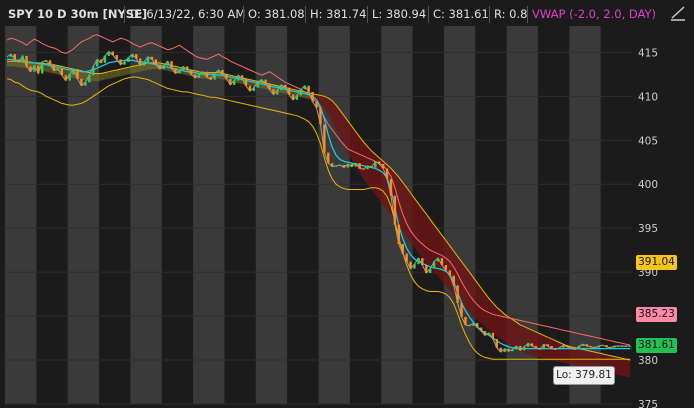  I want to click on y-tick-label: 410, so click(648, 97).